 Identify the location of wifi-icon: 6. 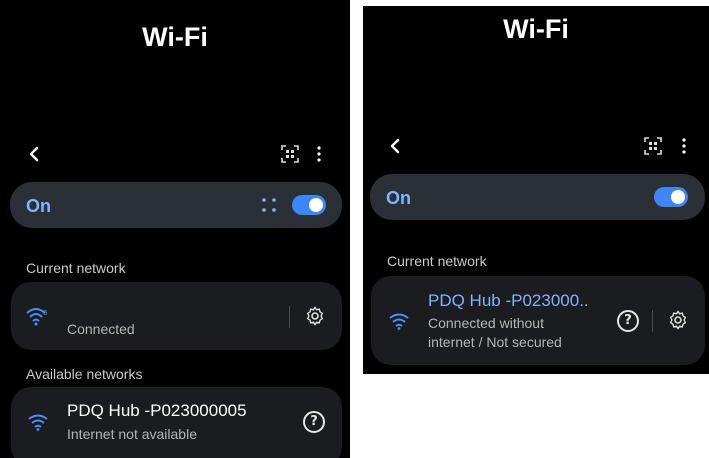
(37, 317).